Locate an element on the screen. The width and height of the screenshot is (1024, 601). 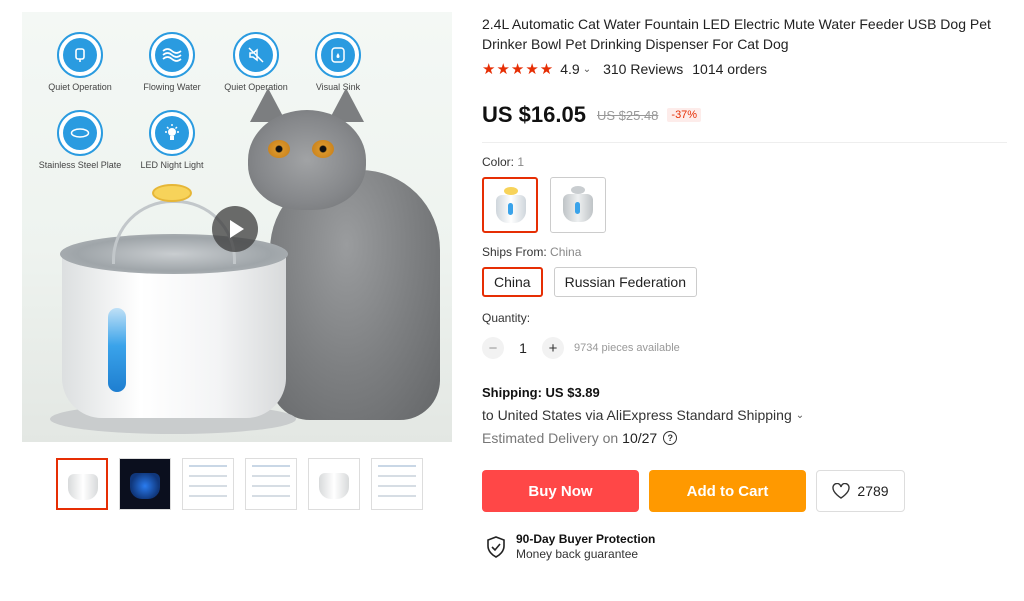
faucet-icon is located at coordinates (80, 55).